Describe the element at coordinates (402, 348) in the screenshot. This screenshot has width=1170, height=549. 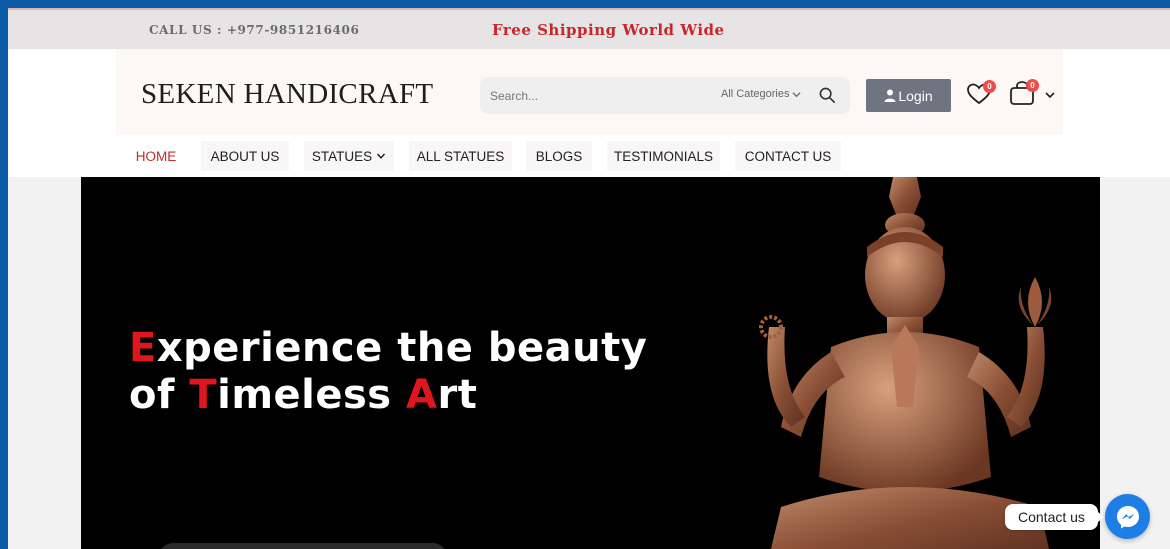
I see `hero-line1-text: xperience the beauty` at that location.